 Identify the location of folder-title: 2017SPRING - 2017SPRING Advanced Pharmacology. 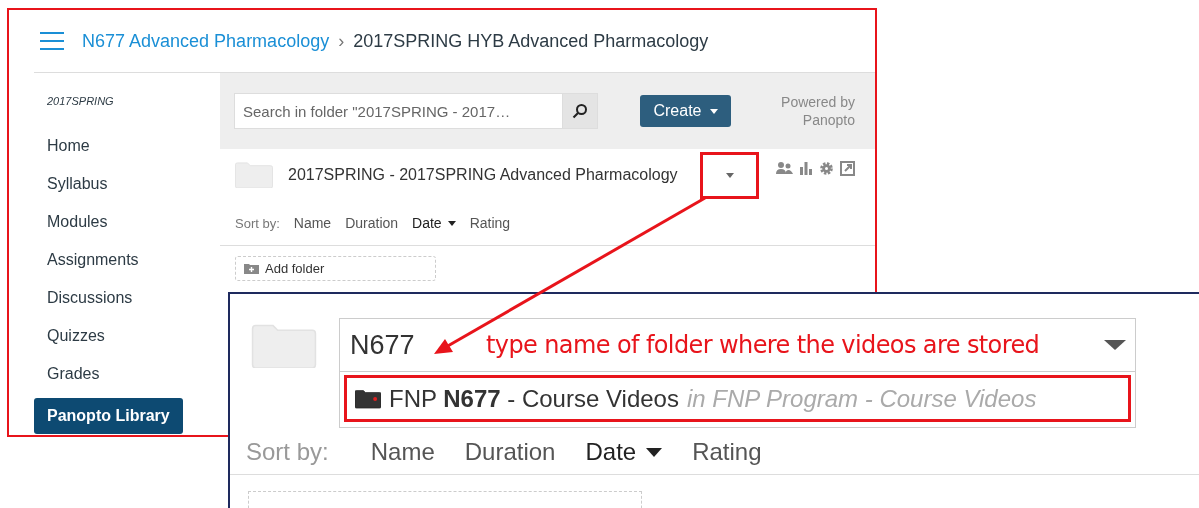
(483, 175).